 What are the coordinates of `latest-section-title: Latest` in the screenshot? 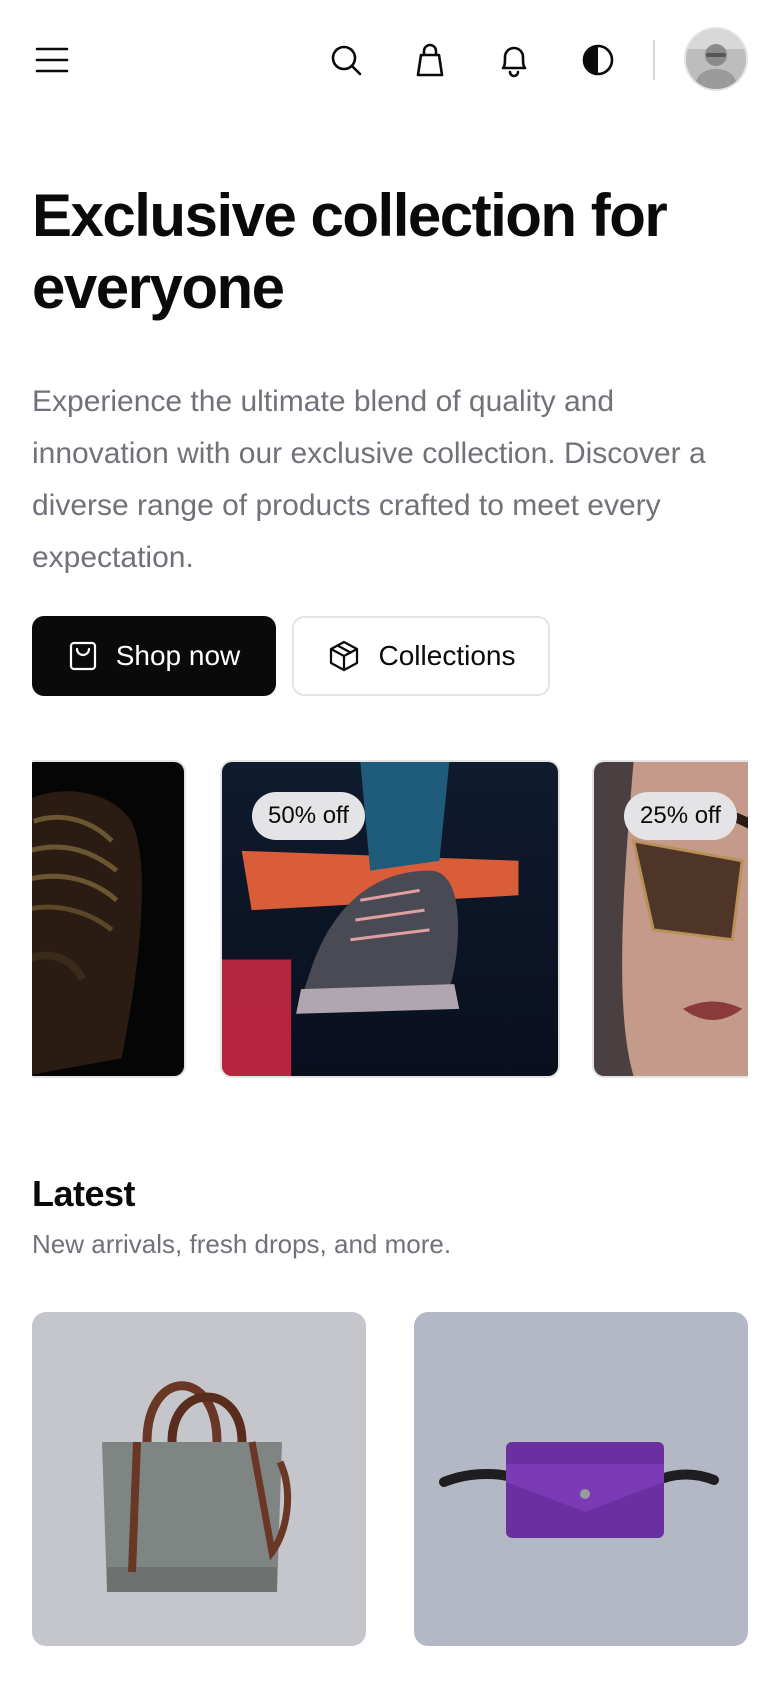 It's located at (84, 1193).